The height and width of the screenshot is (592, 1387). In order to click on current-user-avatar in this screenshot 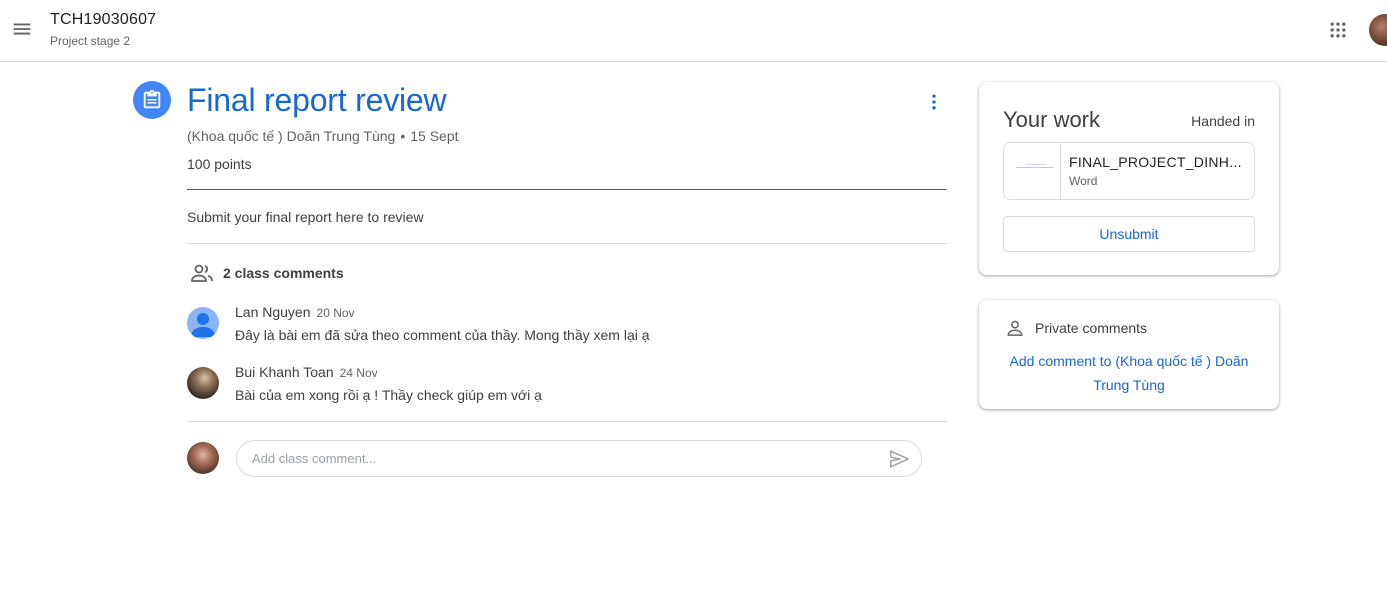, I will do `click(203, 458)`.